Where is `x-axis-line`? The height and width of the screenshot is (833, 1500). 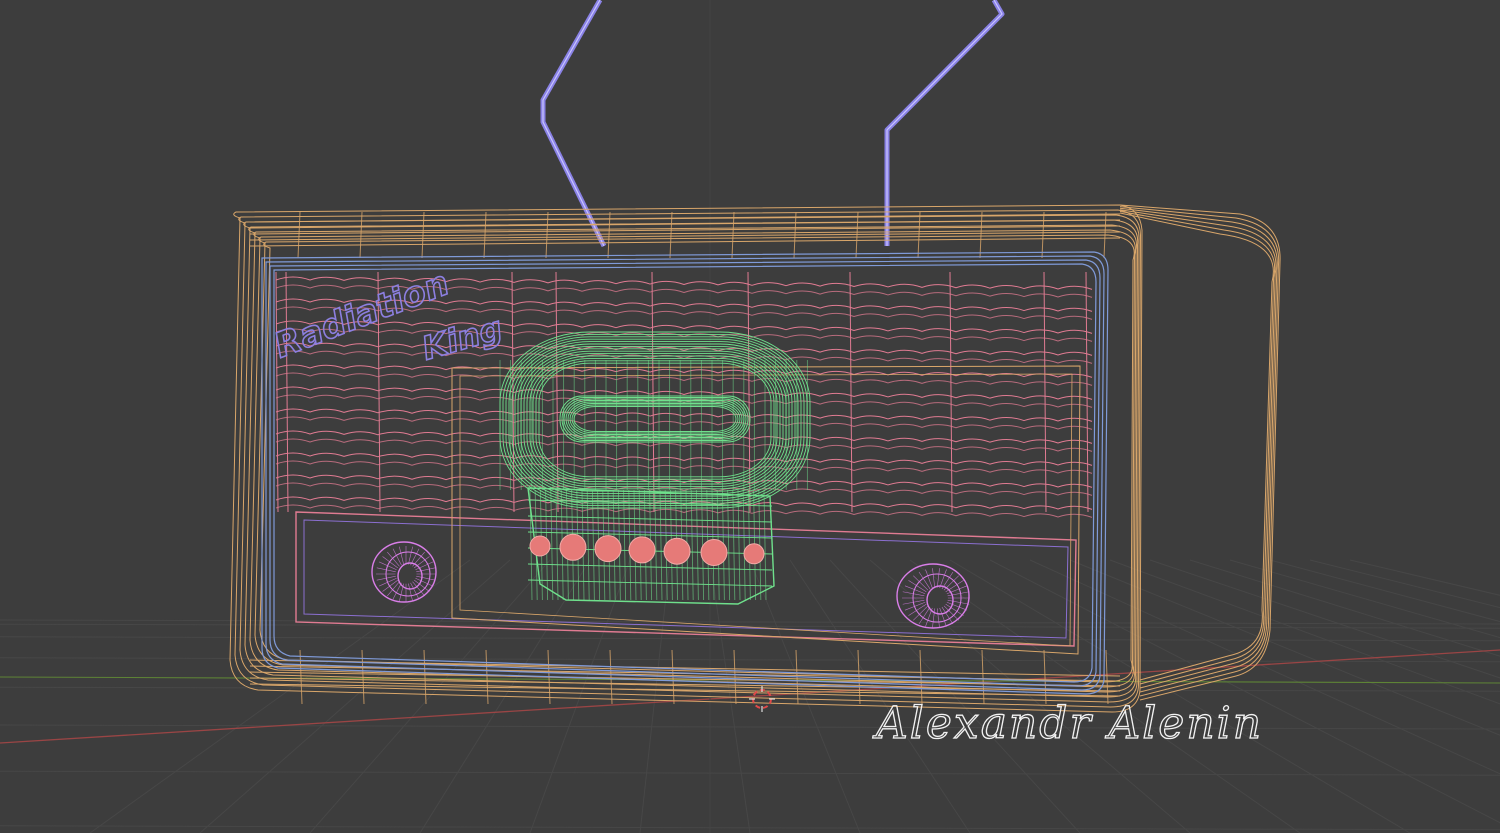 x-axis-line is located at coordinates (750, 696).